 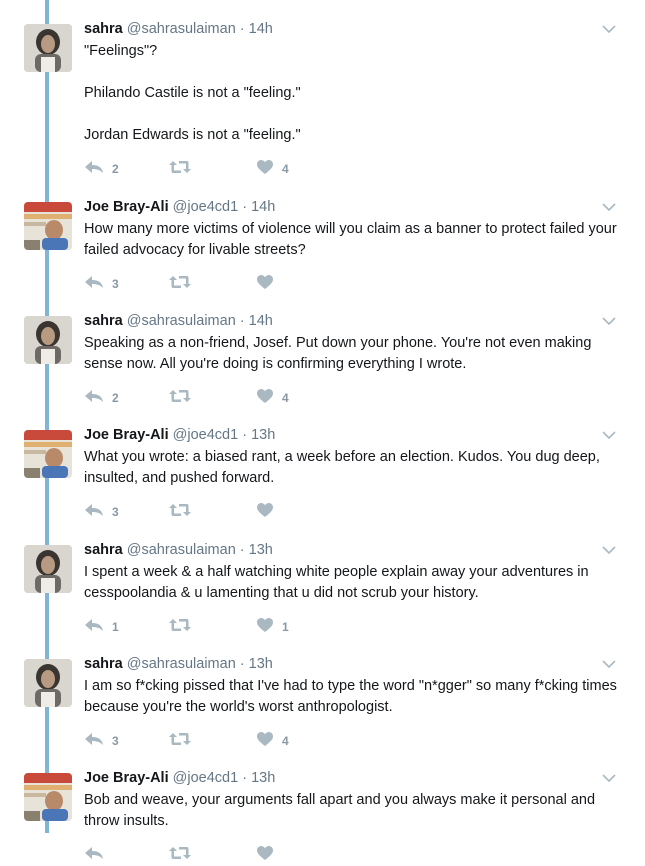 I want to click on reply-button: 1, so click(x=101, y=627).